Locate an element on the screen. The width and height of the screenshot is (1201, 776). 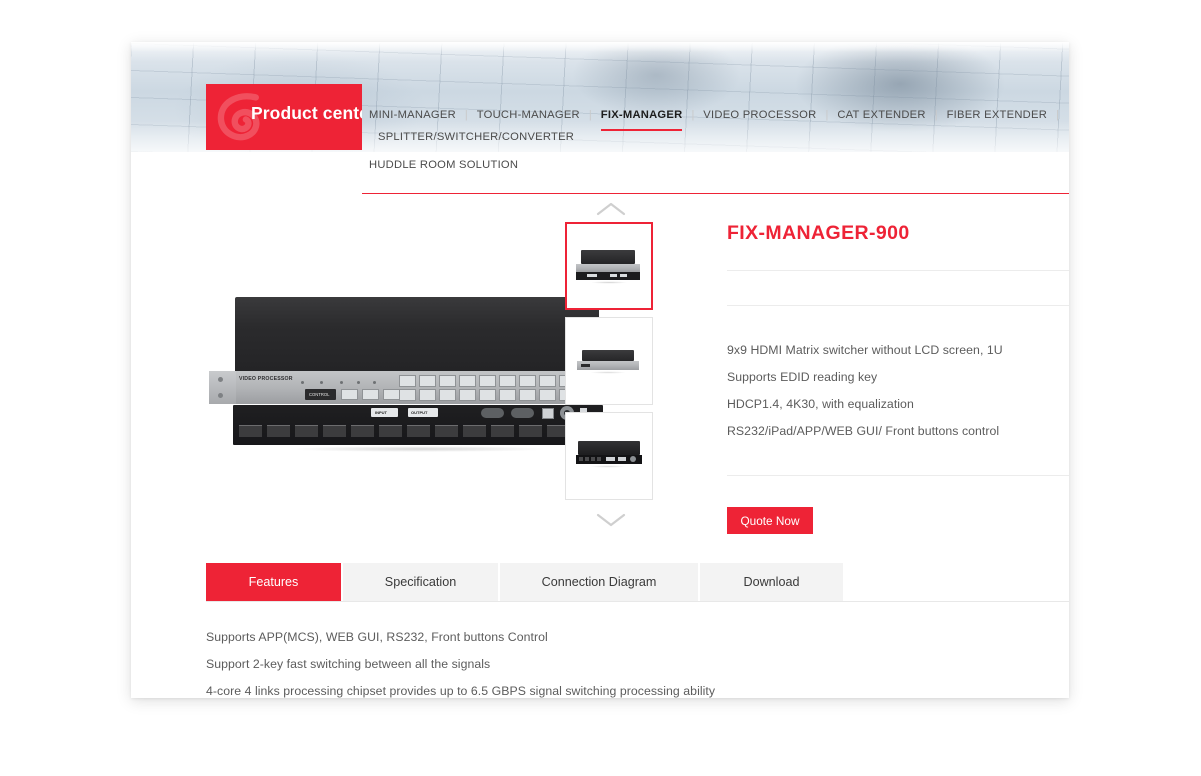
thumbnail-gallery is located at coordinates (611, 364).